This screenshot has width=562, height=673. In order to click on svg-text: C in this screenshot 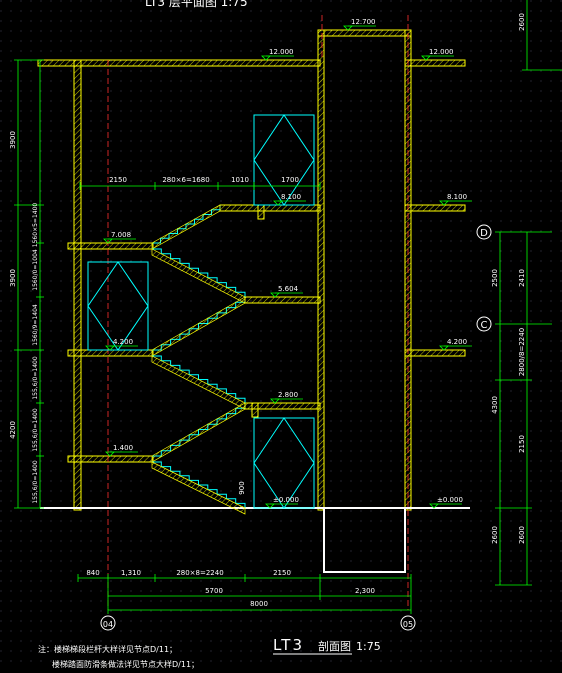, I will do `click(484, 325)`.